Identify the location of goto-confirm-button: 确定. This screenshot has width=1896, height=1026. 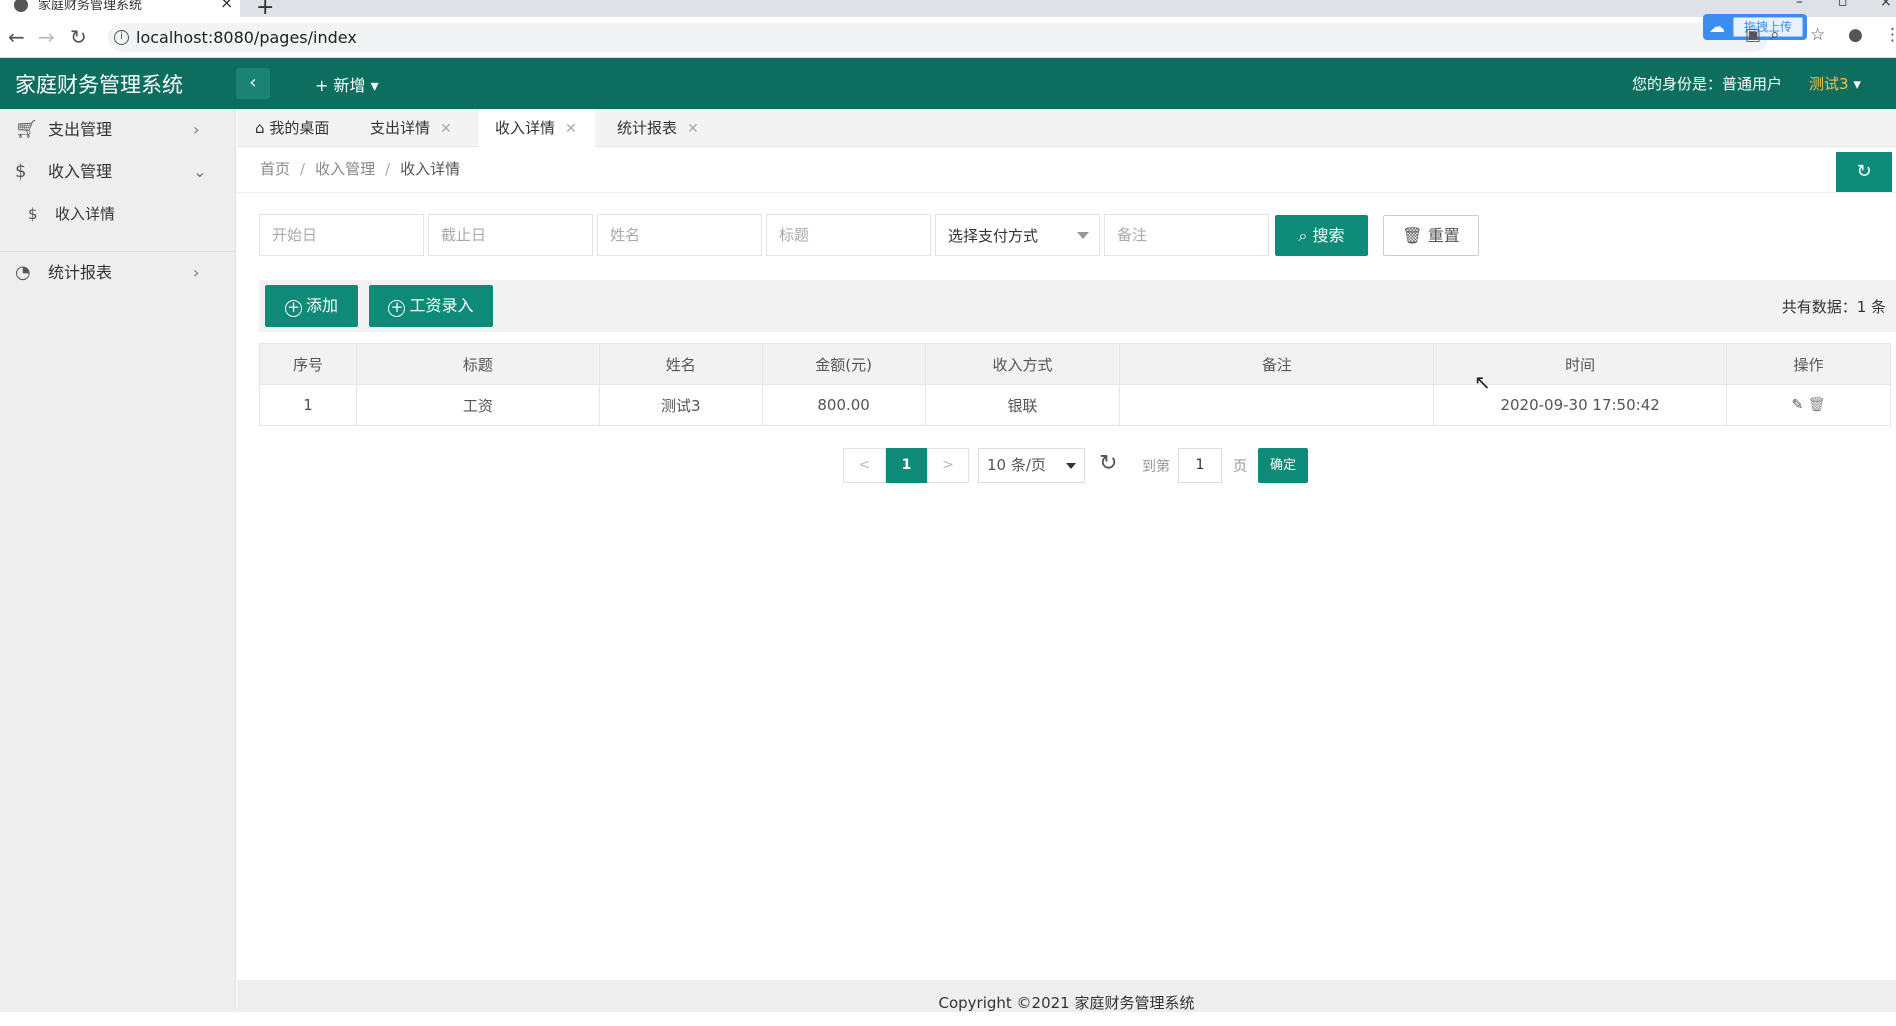
(1283, 465).